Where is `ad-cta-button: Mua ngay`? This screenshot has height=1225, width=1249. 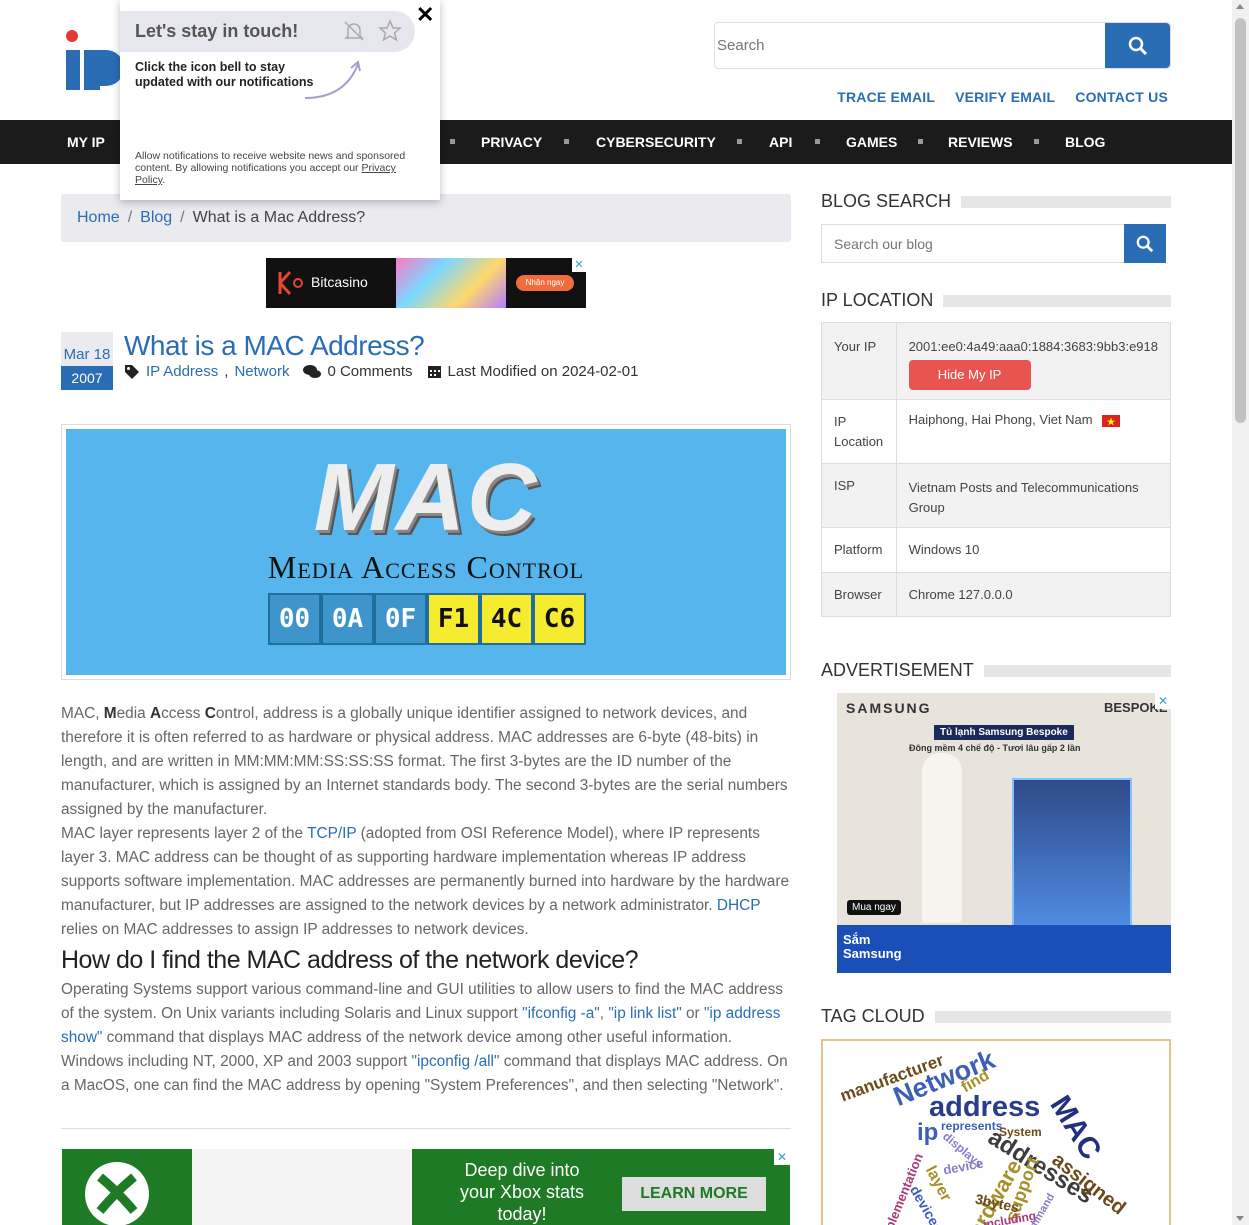
ad-cta-button: Mua ngay is located at coordinates (874, 907).